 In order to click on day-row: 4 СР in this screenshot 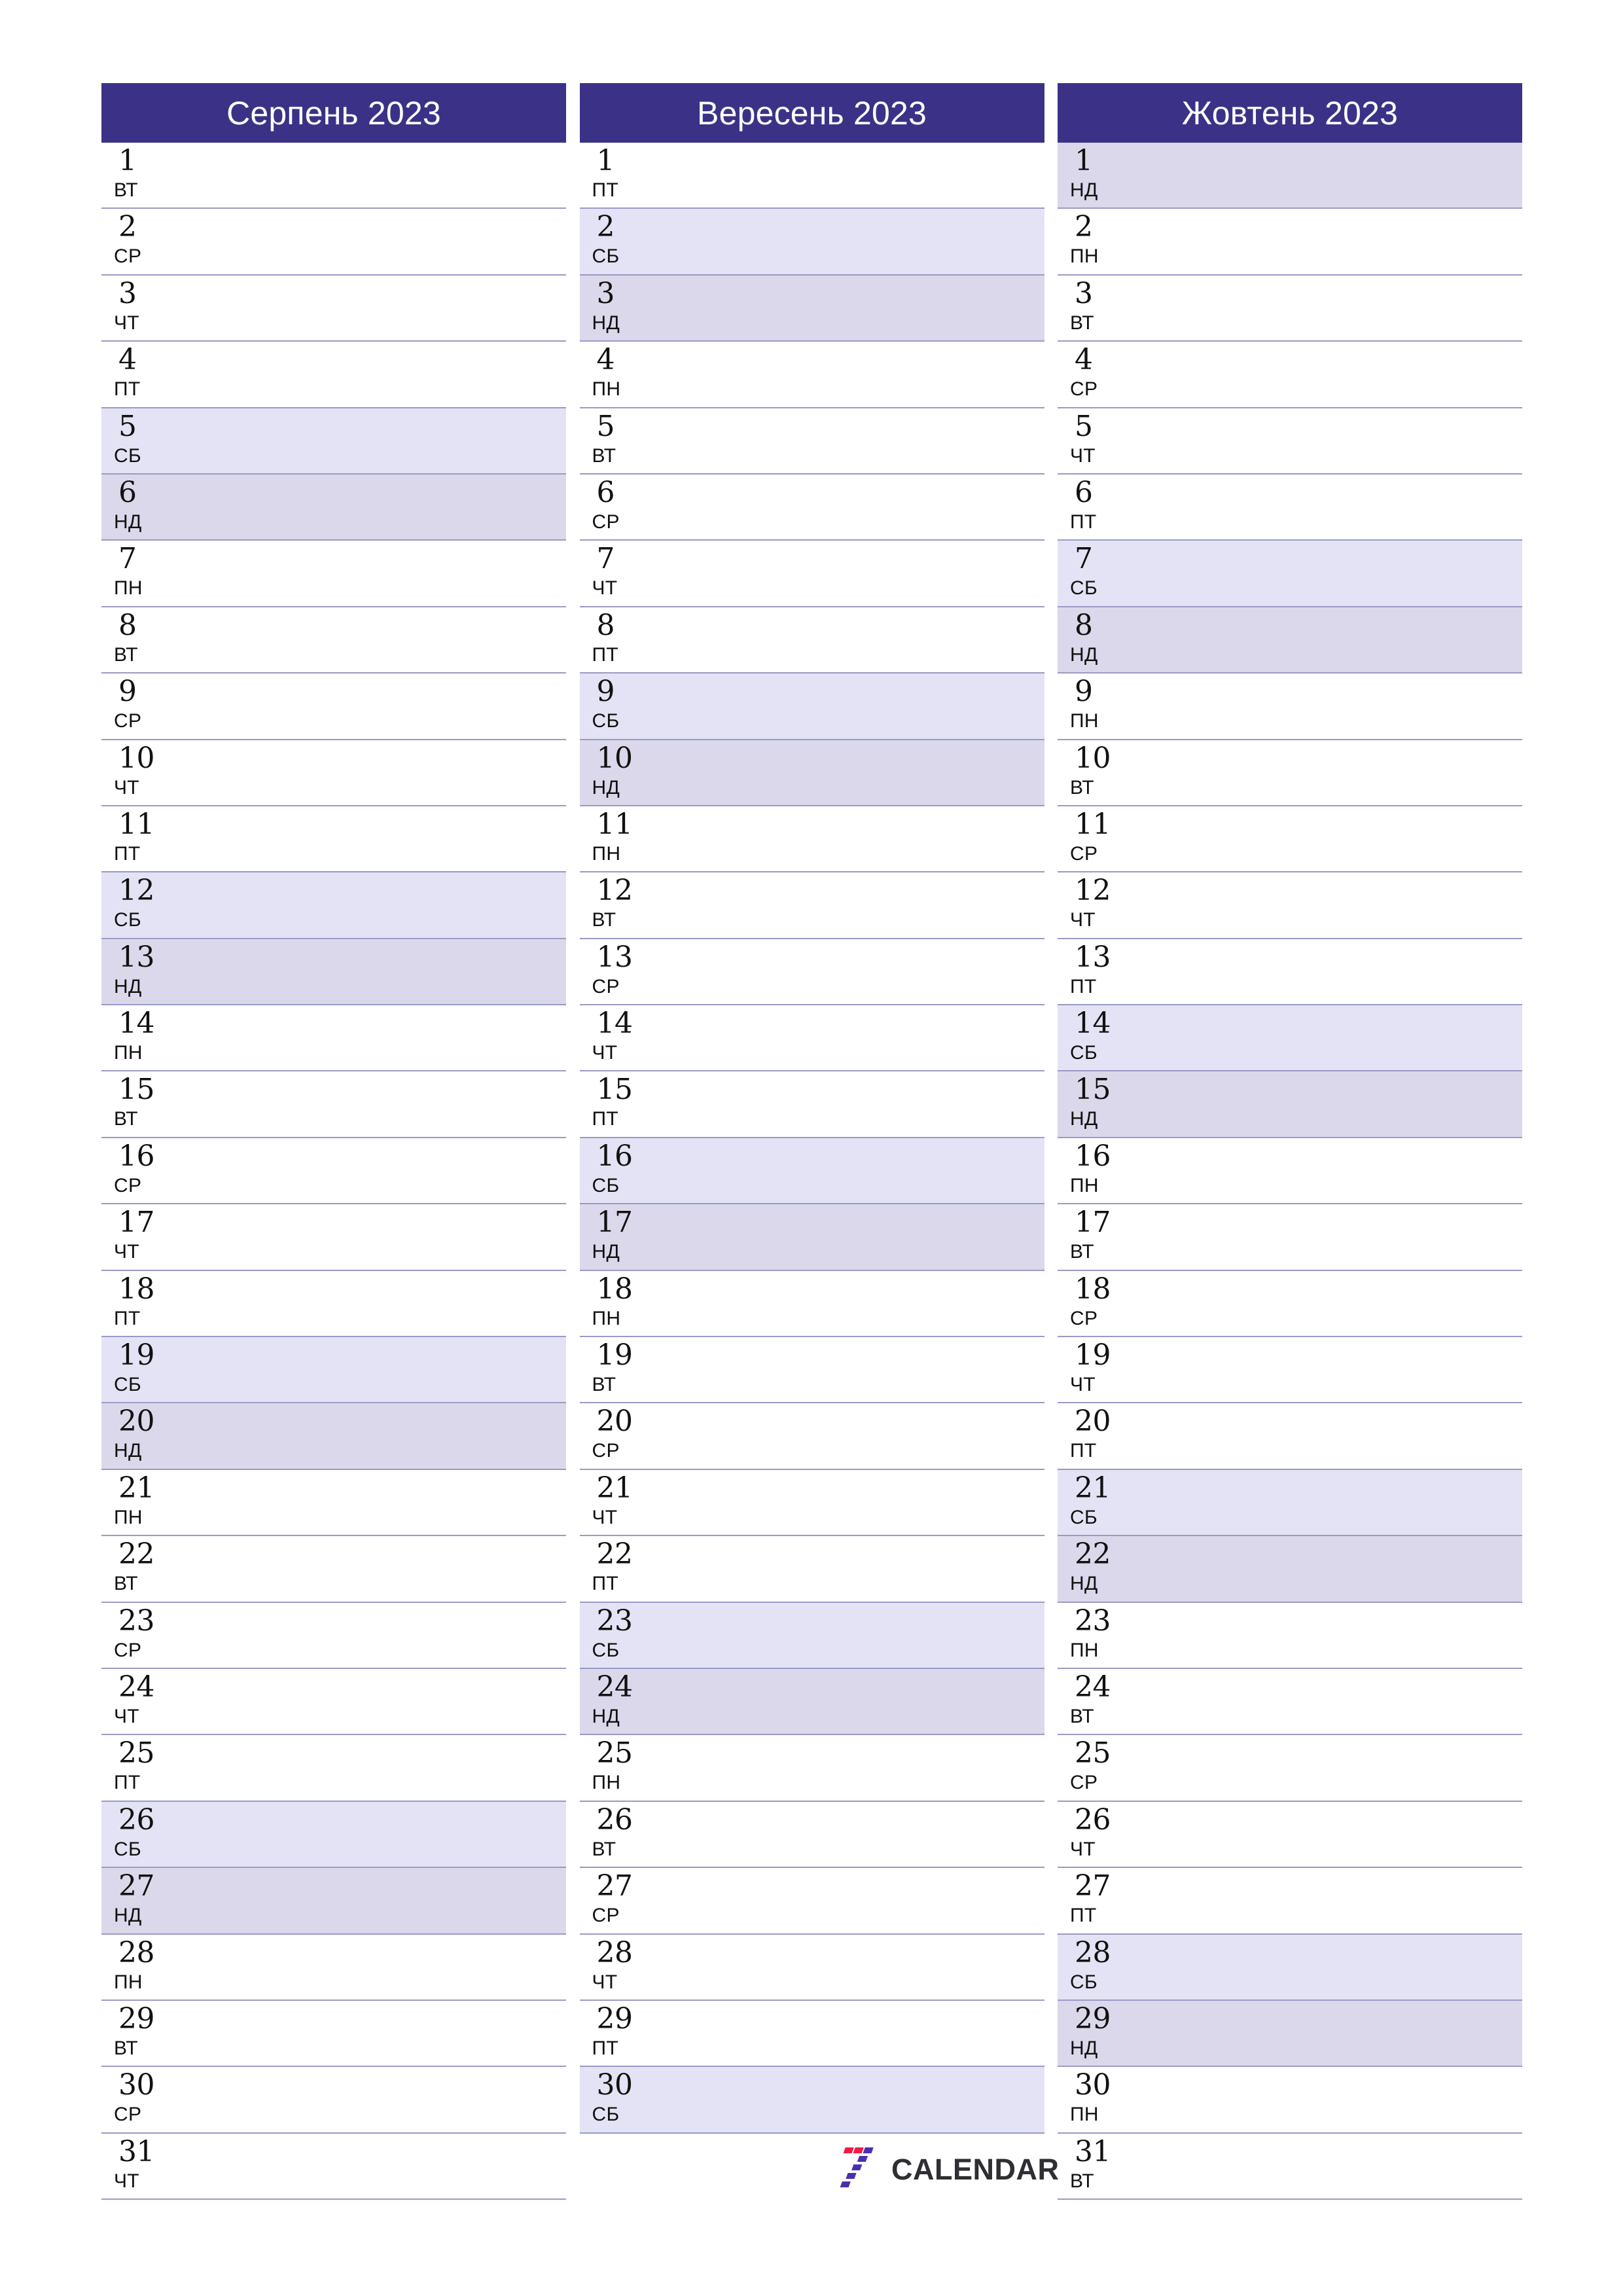, I will do `click(1290, 375)`.